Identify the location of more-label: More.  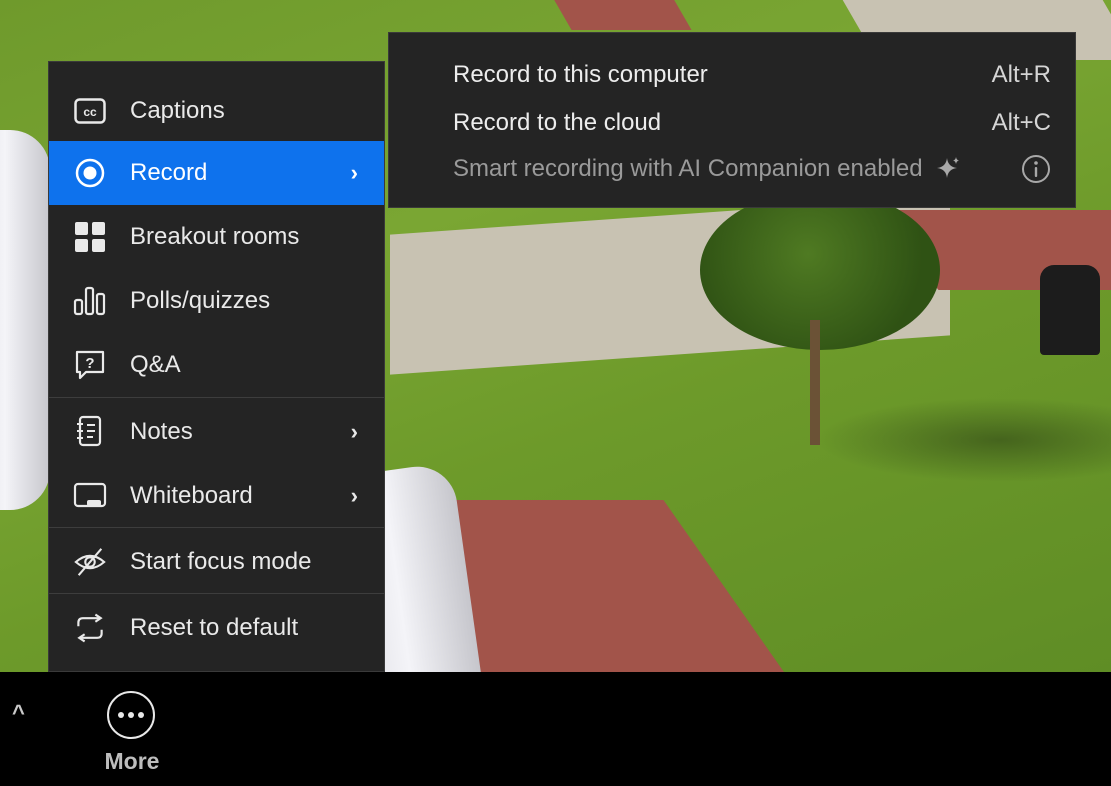
(132, 761).